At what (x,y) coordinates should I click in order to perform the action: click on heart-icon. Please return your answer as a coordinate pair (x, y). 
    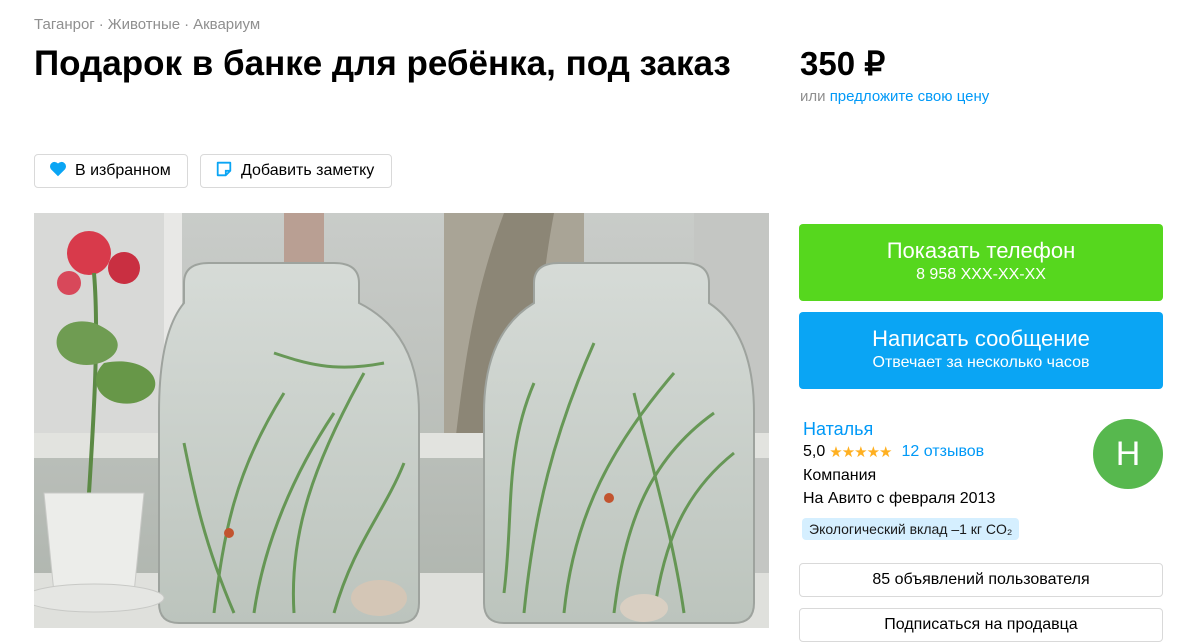
    Looking at the image, I should click on (58, 171).